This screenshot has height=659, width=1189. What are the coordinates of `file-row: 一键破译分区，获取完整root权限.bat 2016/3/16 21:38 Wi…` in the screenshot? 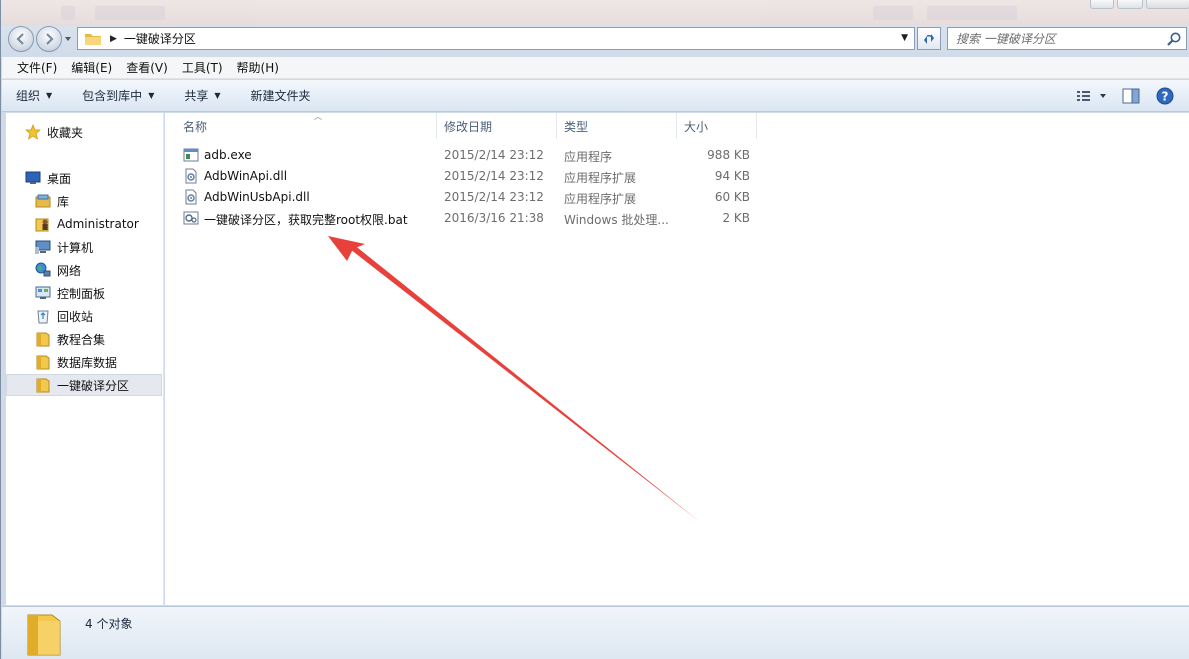 It's located at (470, 218).